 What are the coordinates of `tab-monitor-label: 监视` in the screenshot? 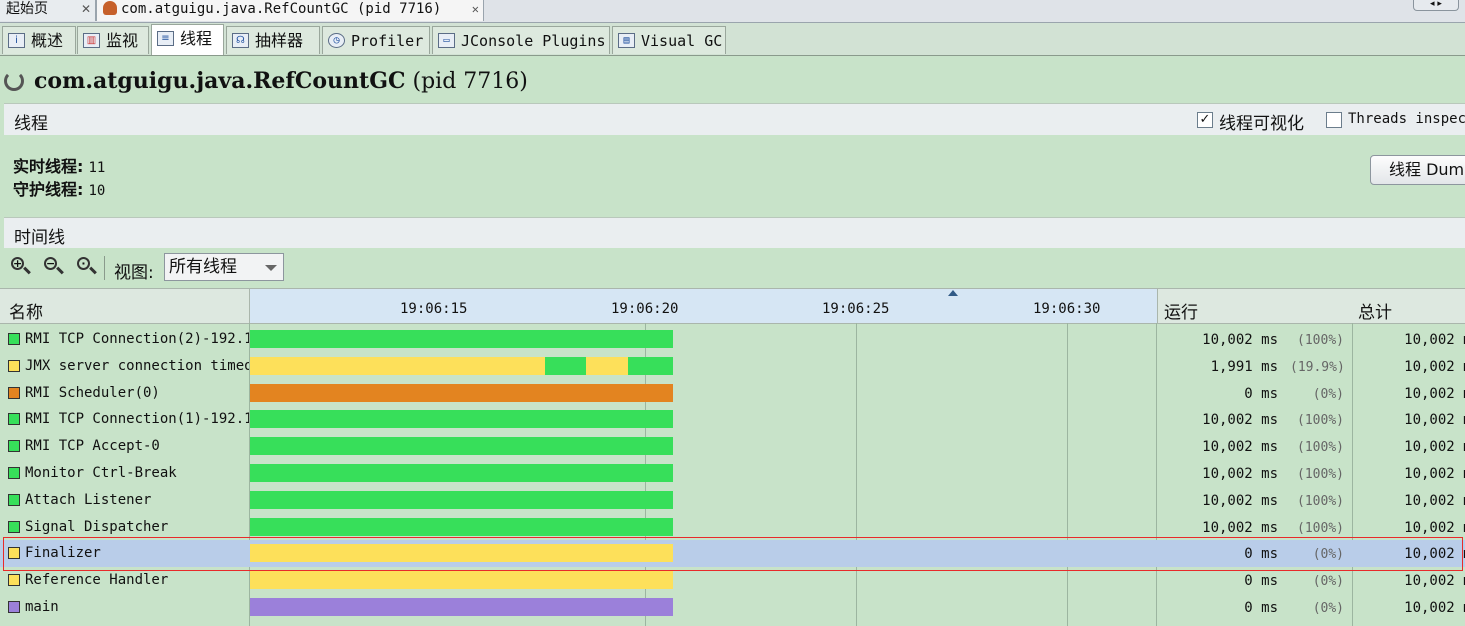 It's located at (122, 40).